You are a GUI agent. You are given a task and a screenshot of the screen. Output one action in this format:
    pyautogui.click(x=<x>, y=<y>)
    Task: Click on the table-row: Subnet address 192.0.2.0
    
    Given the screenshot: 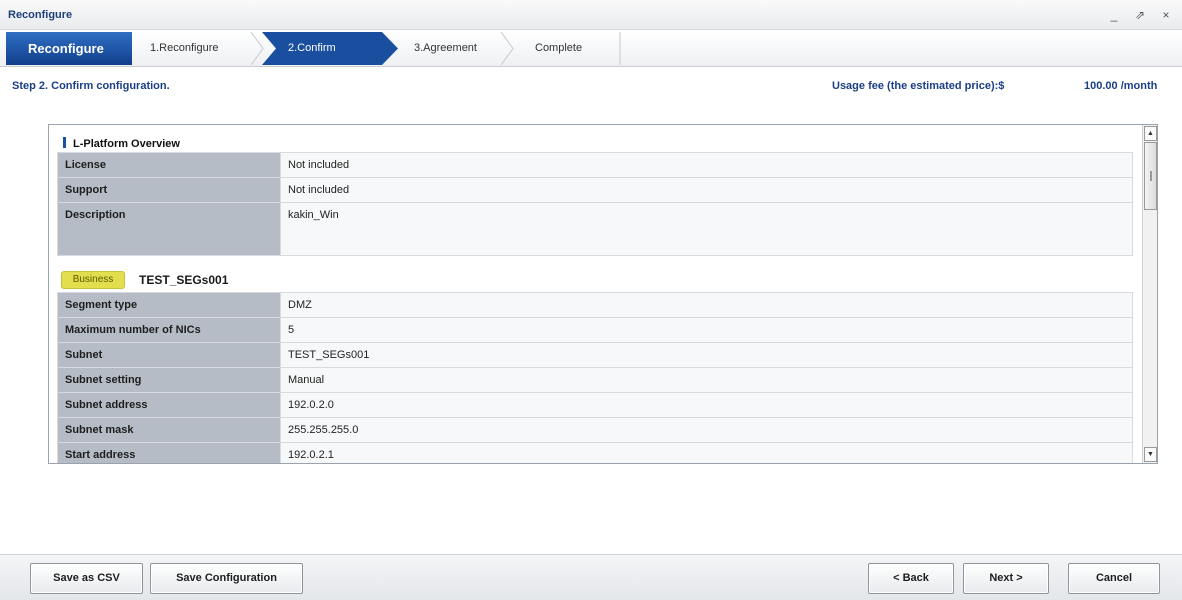 What is the action you would take?
    pyautogui.click(x=595, y=405)
    